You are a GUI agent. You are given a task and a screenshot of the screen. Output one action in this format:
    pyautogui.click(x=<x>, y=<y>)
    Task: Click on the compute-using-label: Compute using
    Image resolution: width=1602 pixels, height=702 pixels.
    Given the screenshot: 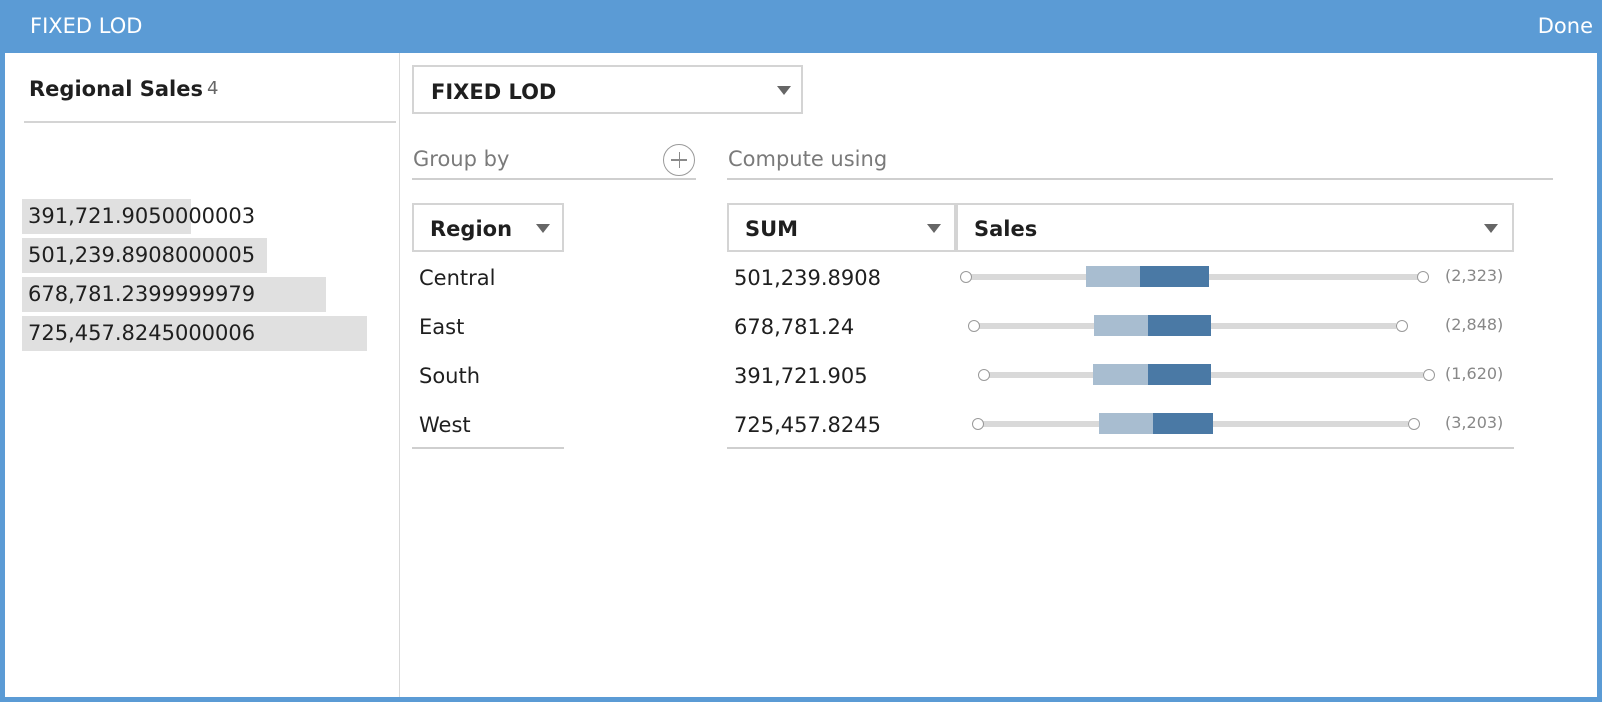 What is the action you would take?
    pyautogui.click(x=808, y=159)
    